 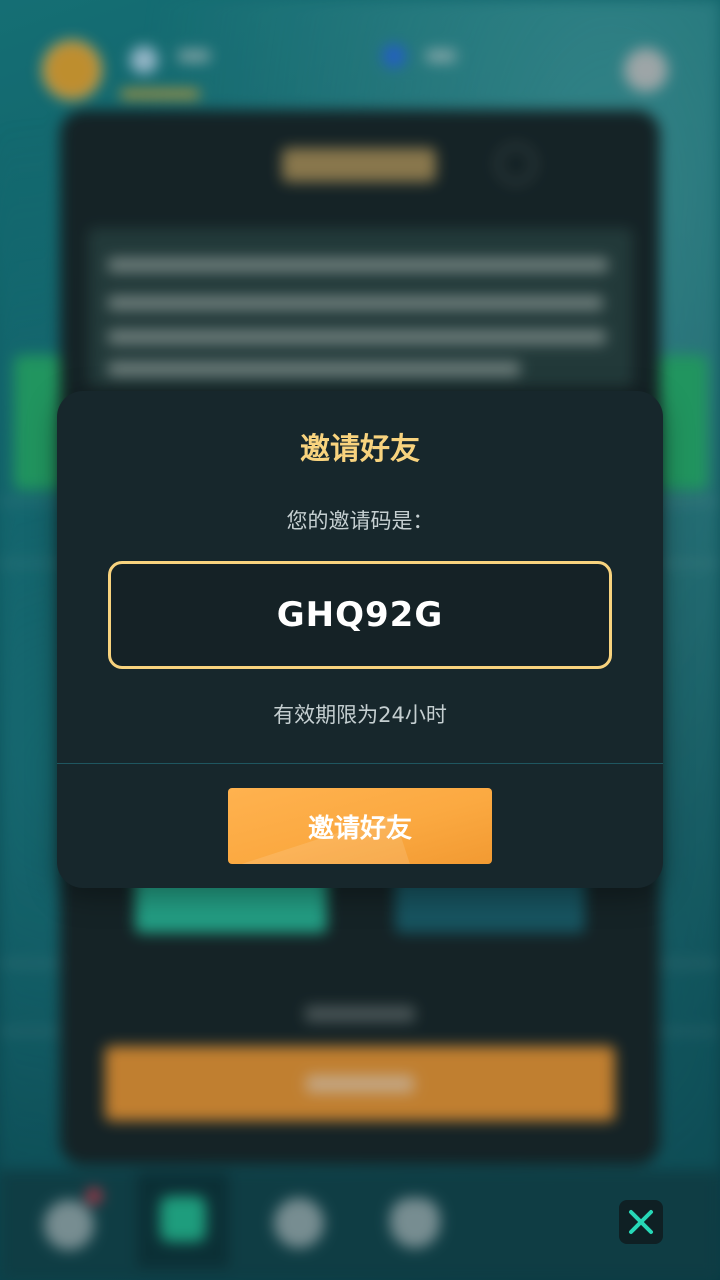 I want to click on close-icon, so click(x=641, y=1222).